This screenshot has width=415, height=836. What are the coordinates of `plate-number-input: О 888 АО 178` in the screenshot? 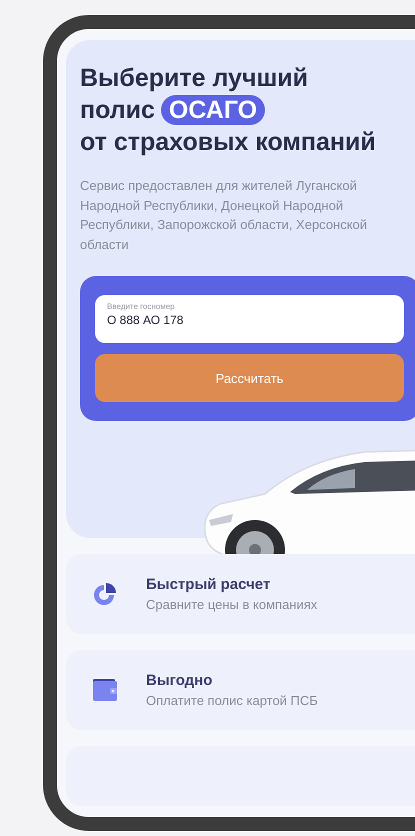 It's located at (249, 319).